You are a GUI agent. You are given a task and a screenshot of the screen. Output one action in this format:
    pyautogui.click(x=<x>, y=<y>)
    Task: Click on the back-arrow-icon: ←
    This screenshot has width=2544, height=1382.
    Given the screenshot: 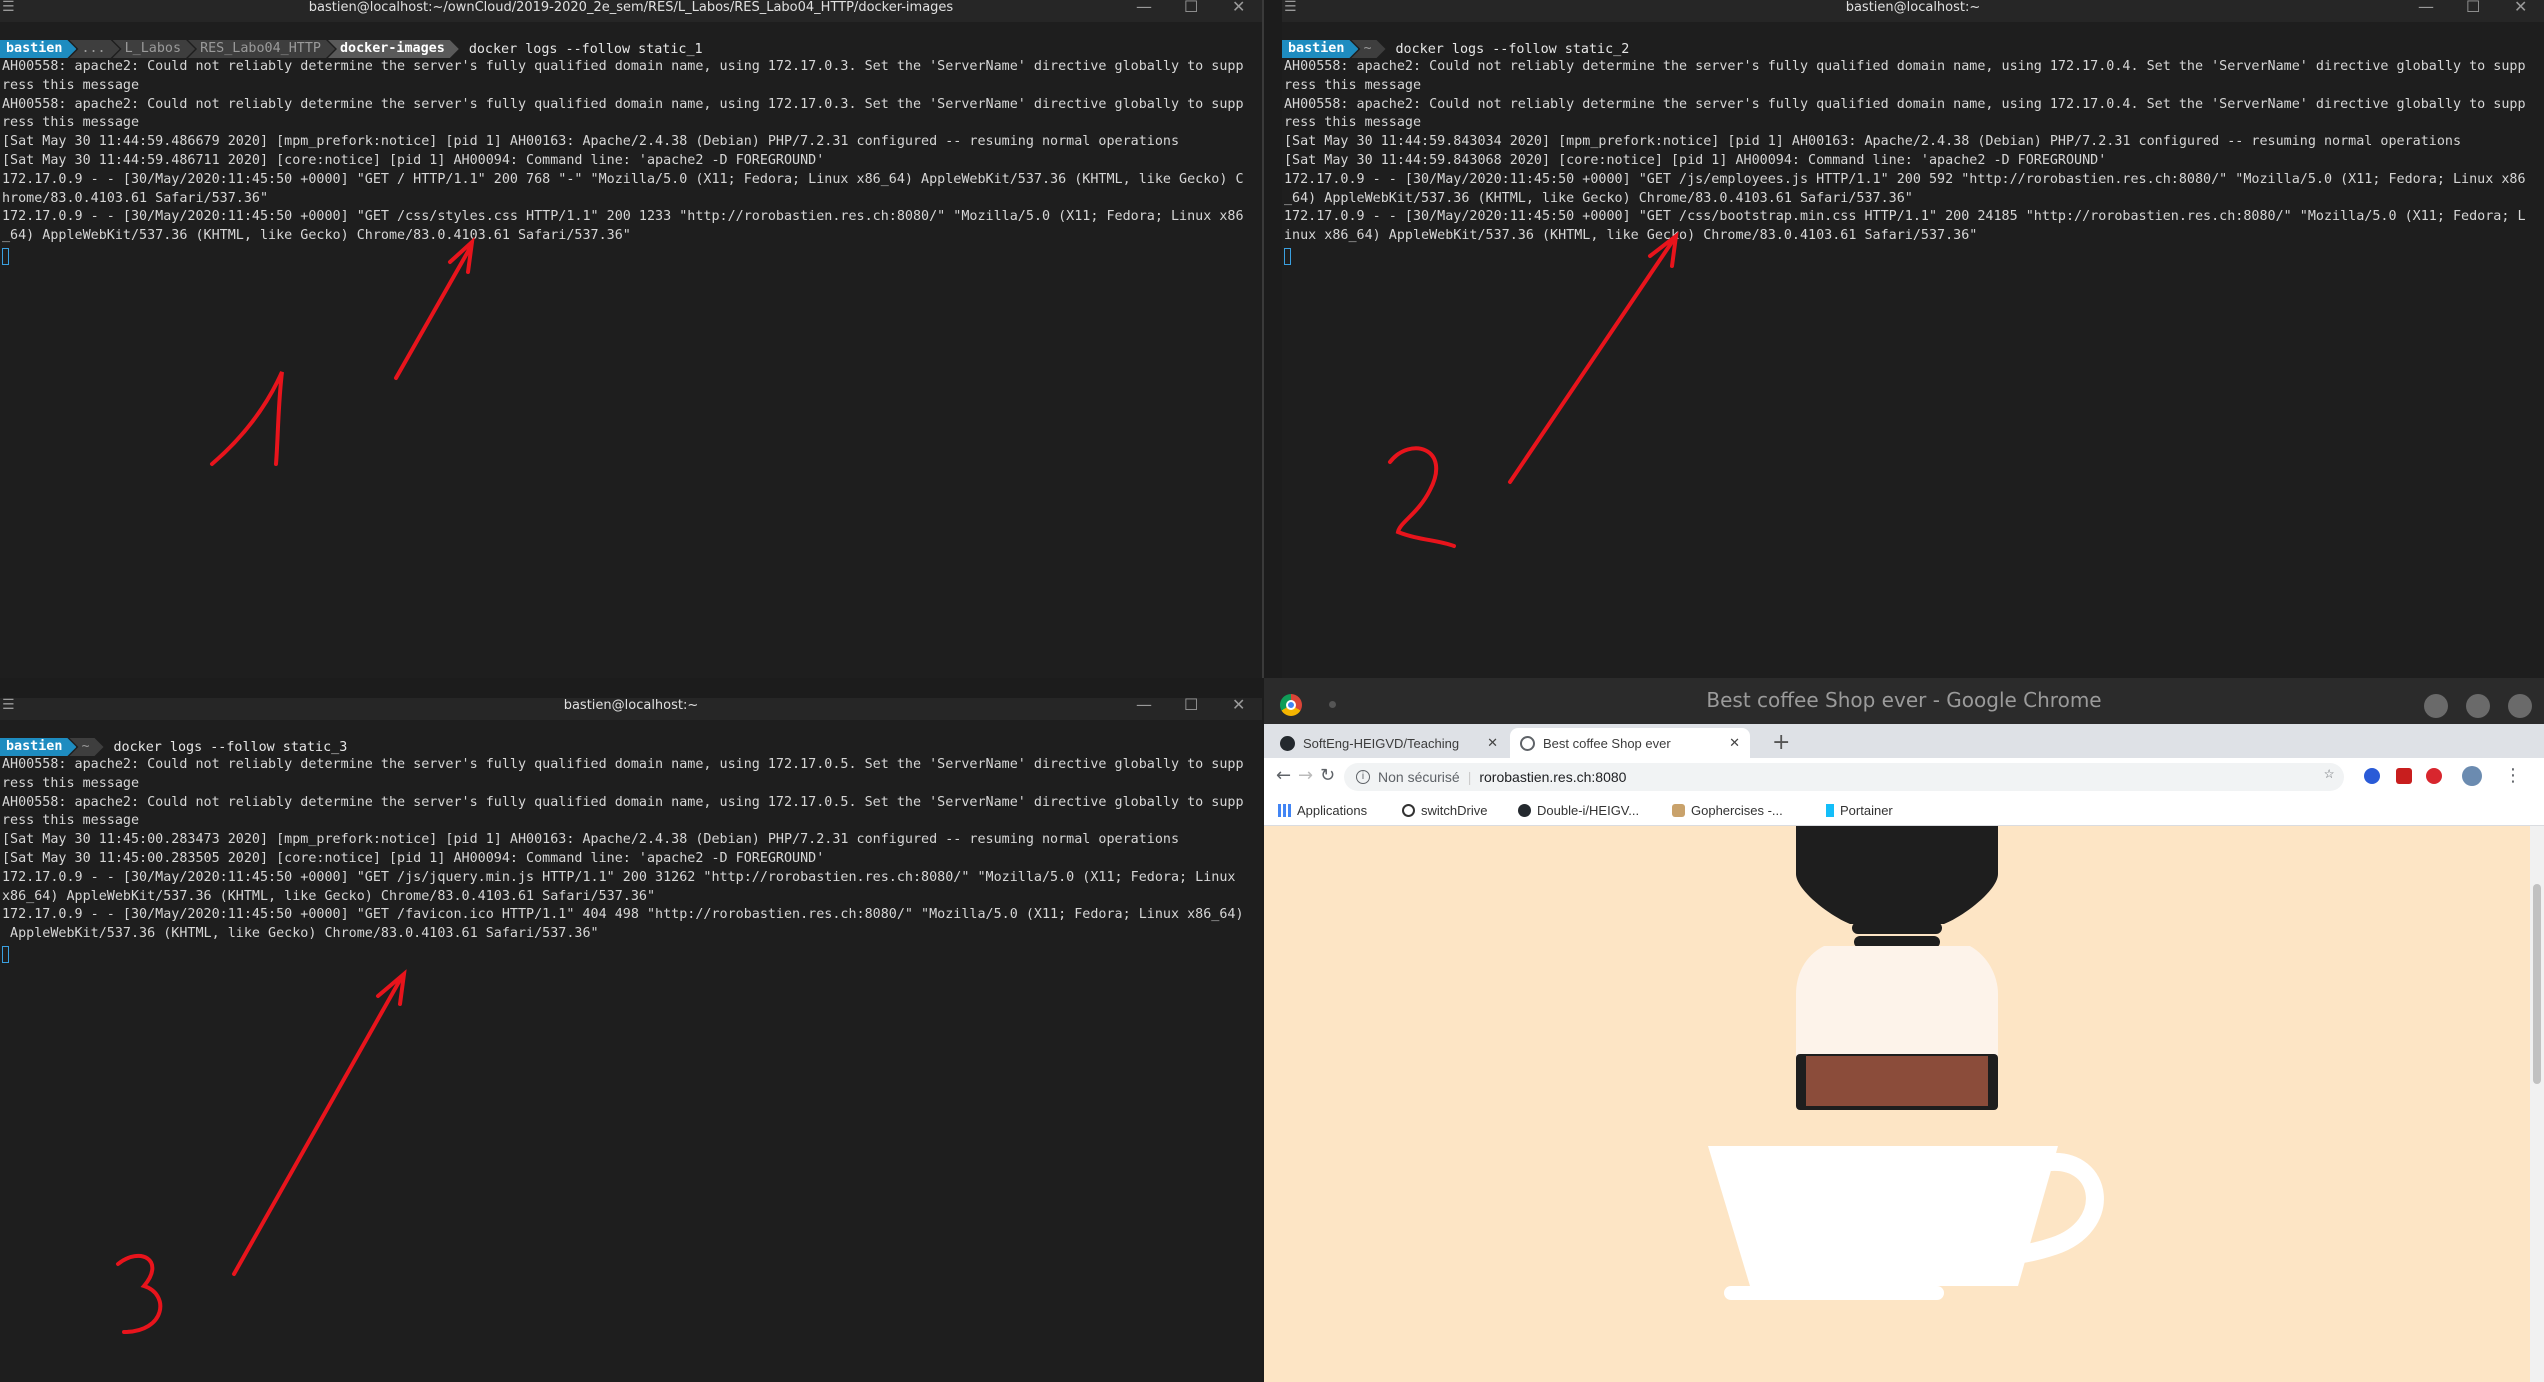 What is the action you would take?
    pyautogui.click(x=1283, y=775)
    